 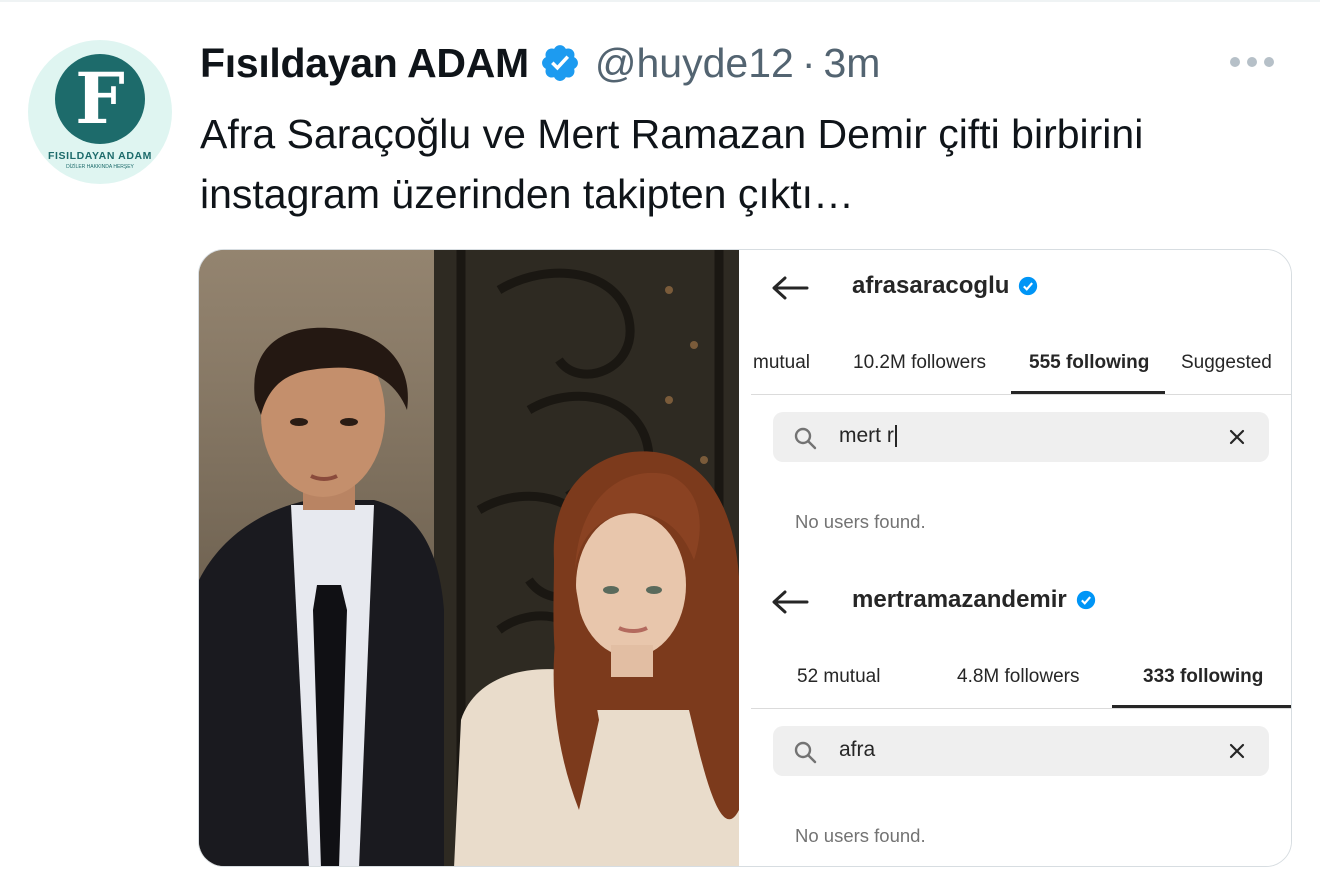 What do you see at coordinates (895, 436) in the screenshot?
I see `text-caret` at bounding box center [895, 436].